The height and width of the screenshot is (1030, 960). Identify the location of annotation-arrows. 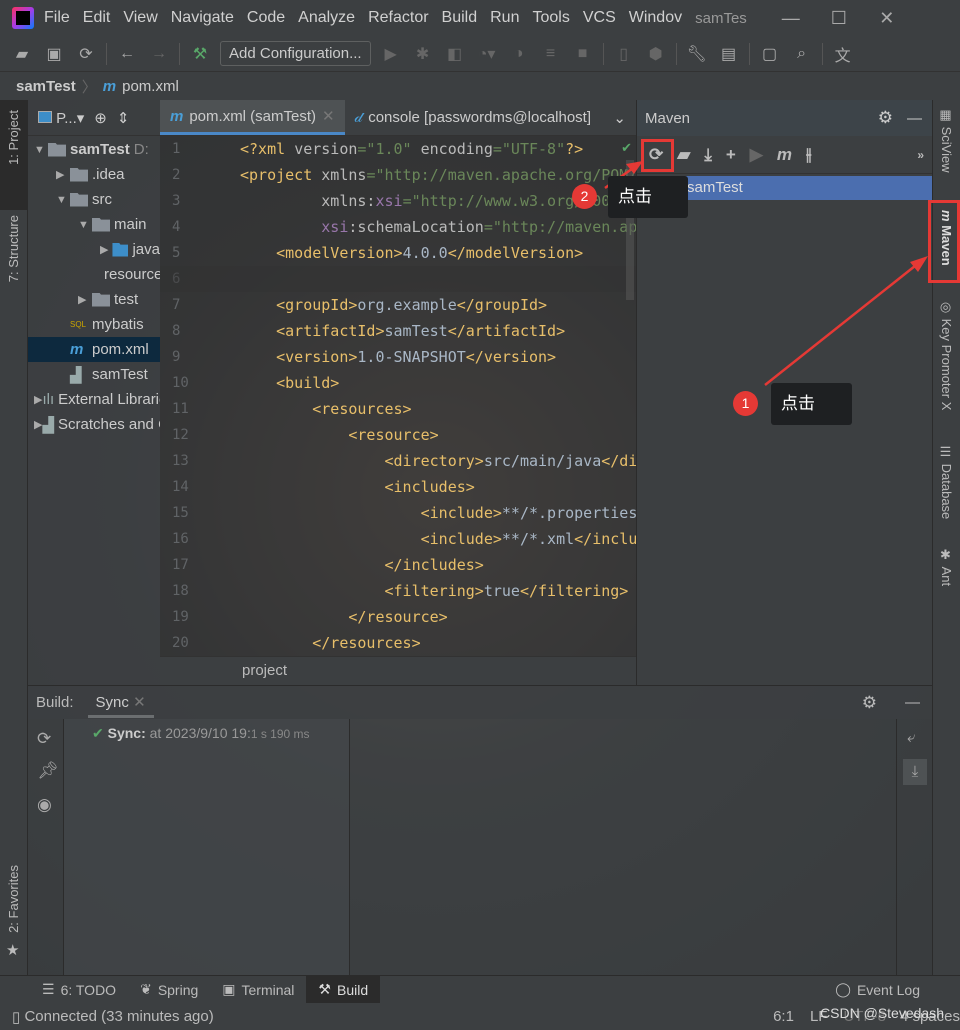
(766, 273).